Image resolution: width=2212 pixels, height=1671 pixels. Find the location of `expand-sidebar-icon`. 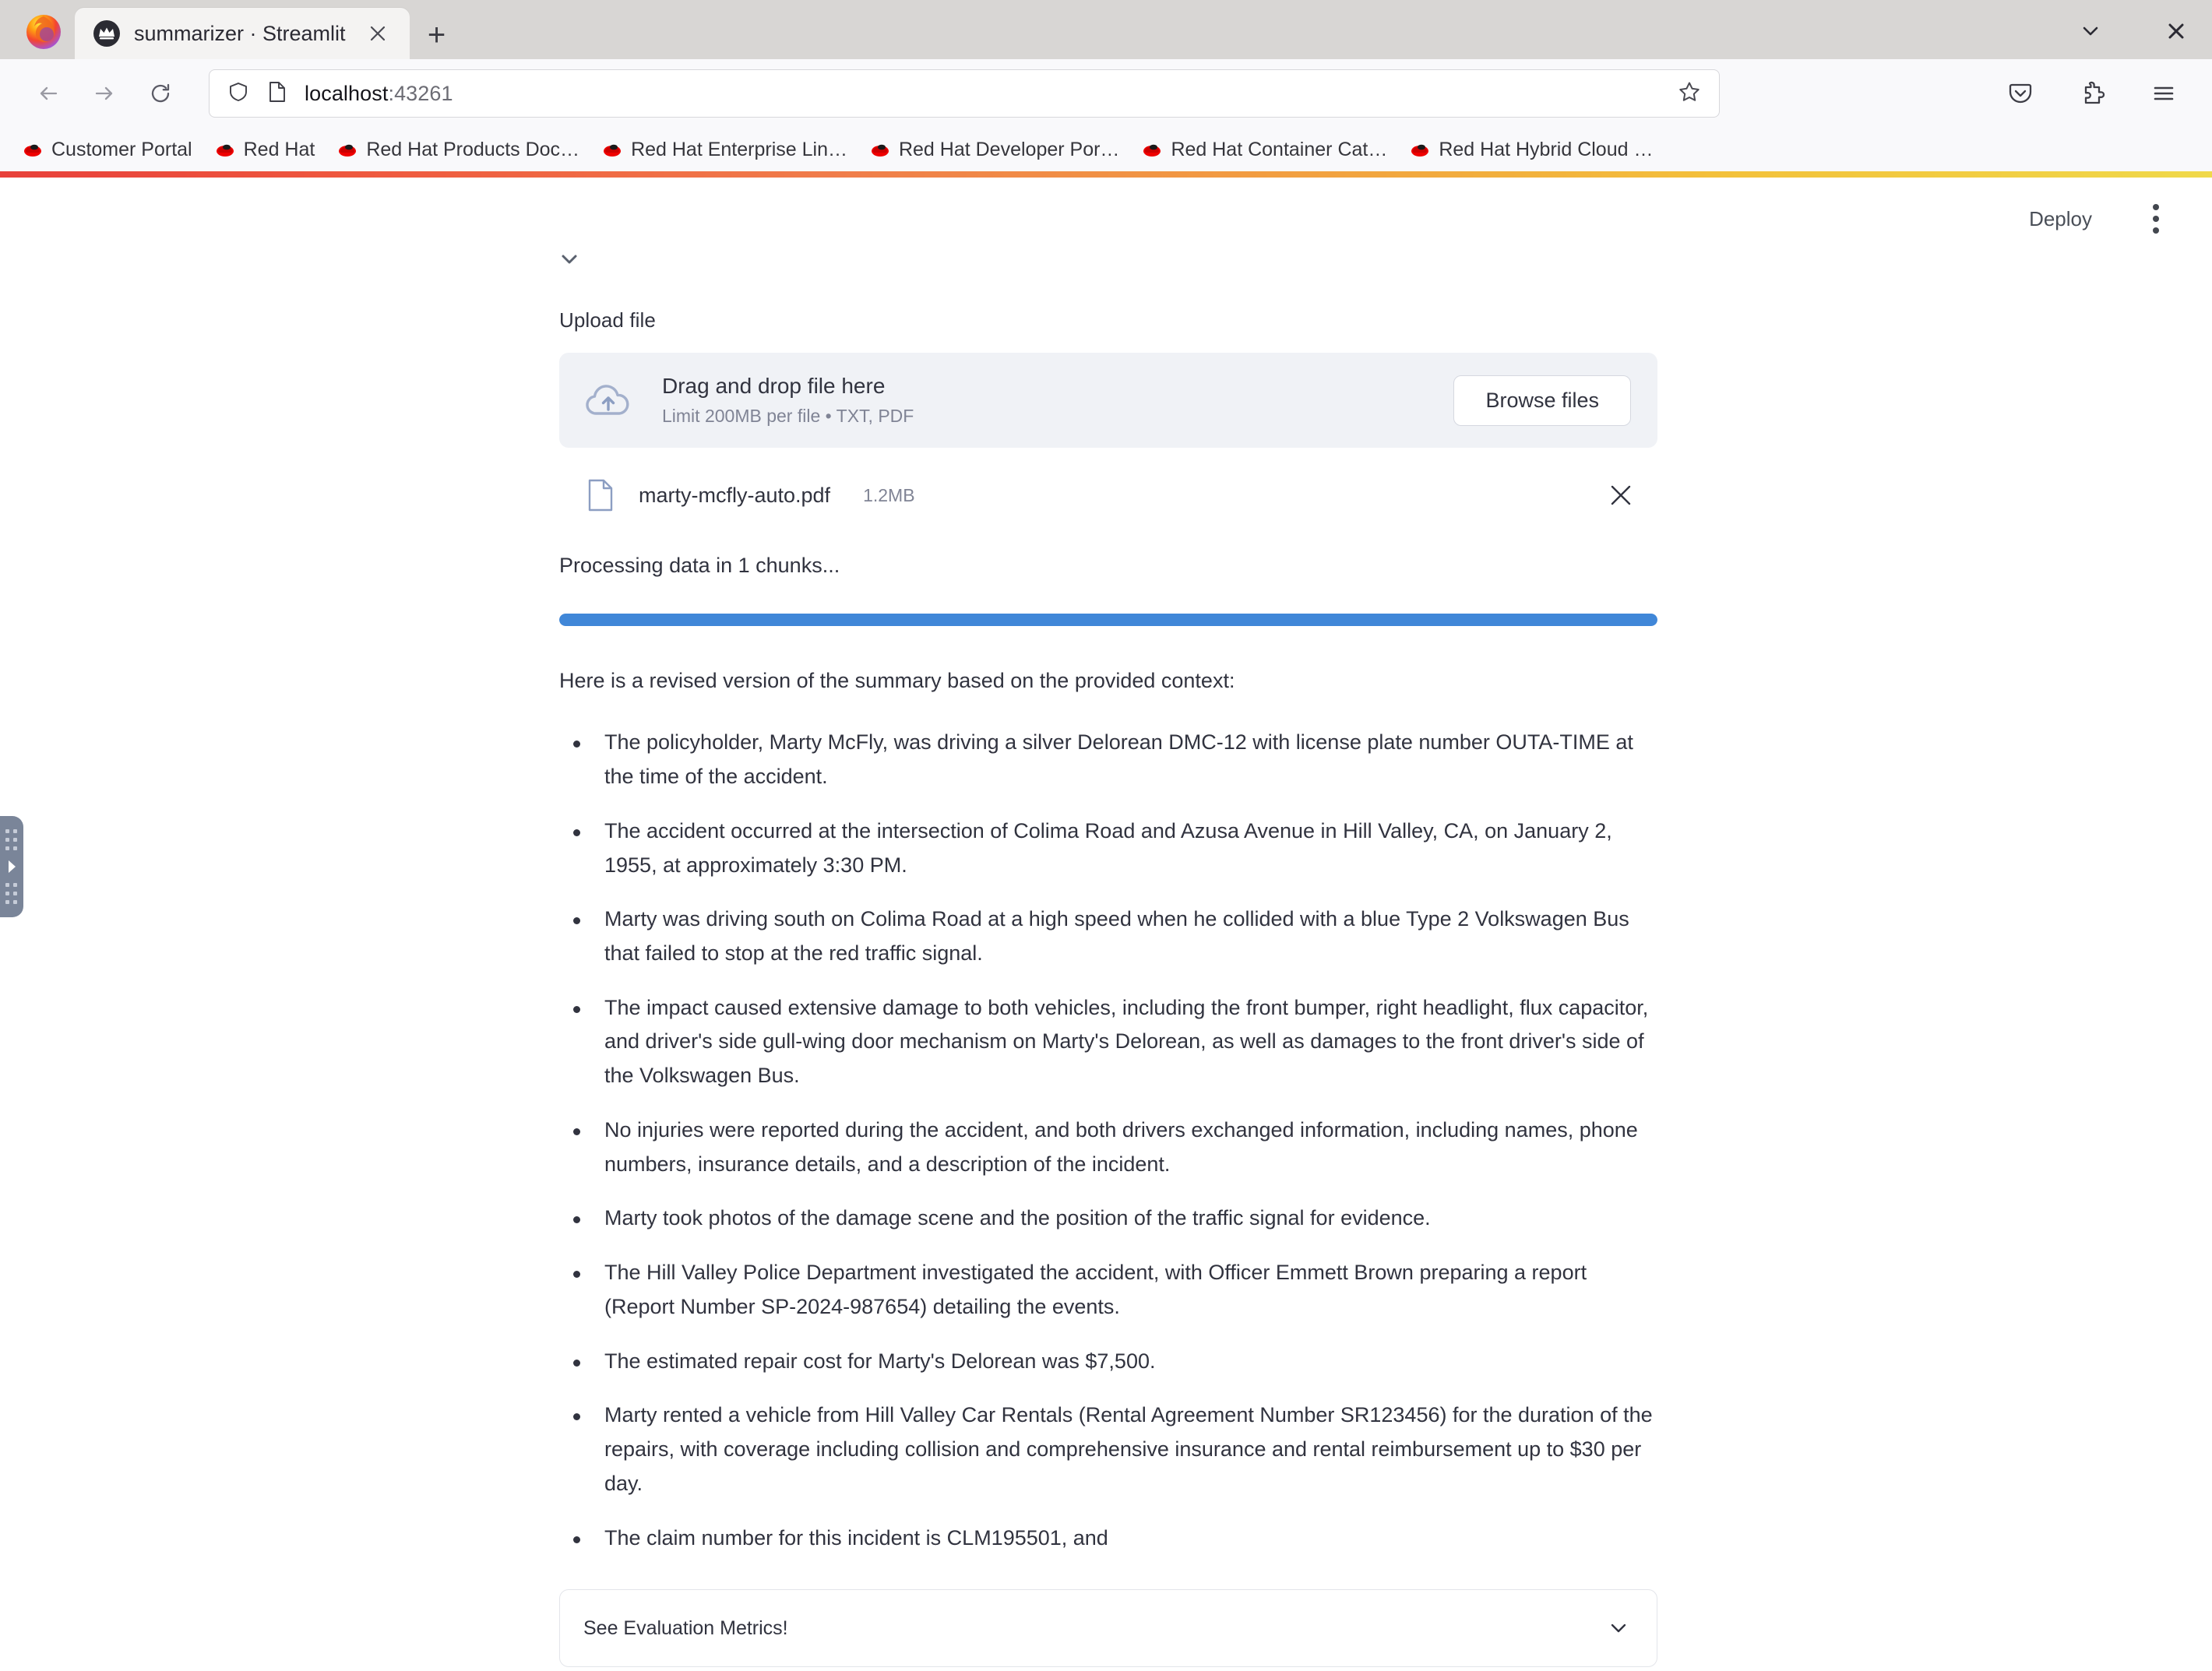

expand-sidebar-icon is located at coordinates (11, 866).